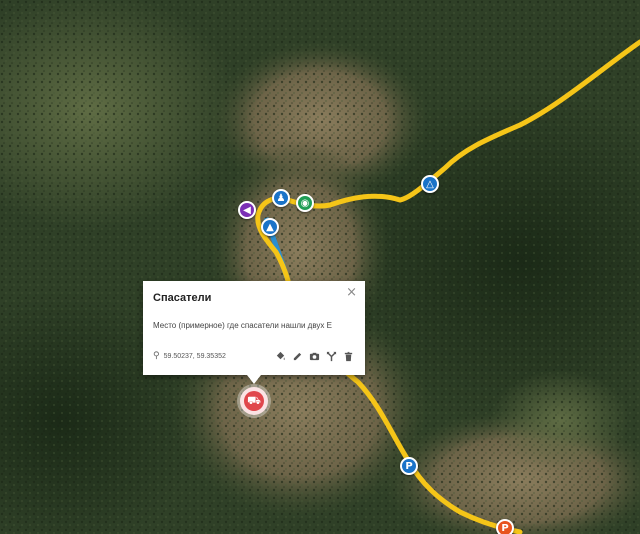 This screenshot has width=640, height=534. I want to click on location-pin-icon: ⚲, so click(156, 356).